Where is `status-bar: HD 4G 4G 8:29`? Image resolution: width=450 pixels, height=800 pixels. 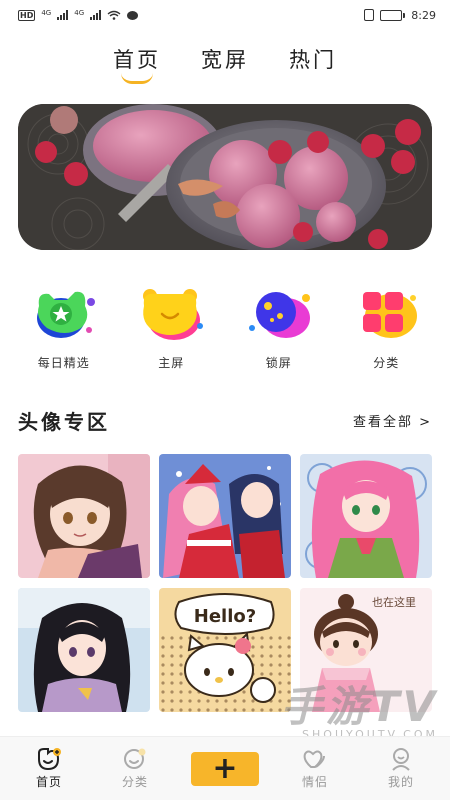
status-bar: HD 4G 4G 8:29 is located at coordinates (225, 15).